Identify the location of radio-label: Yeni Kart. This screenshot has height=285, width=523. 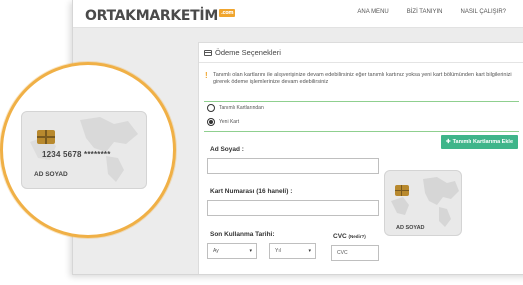
(229, 122).